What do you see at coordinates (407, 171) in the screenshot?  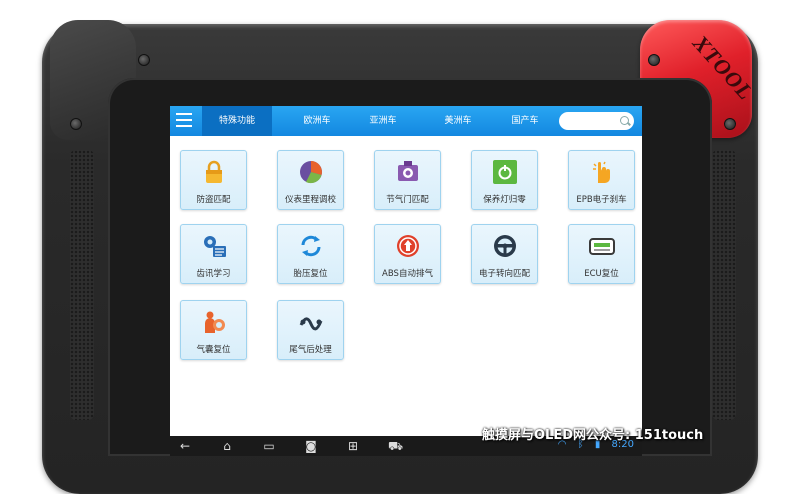 I see `throttle-icon` at bounding box center [407, 171].